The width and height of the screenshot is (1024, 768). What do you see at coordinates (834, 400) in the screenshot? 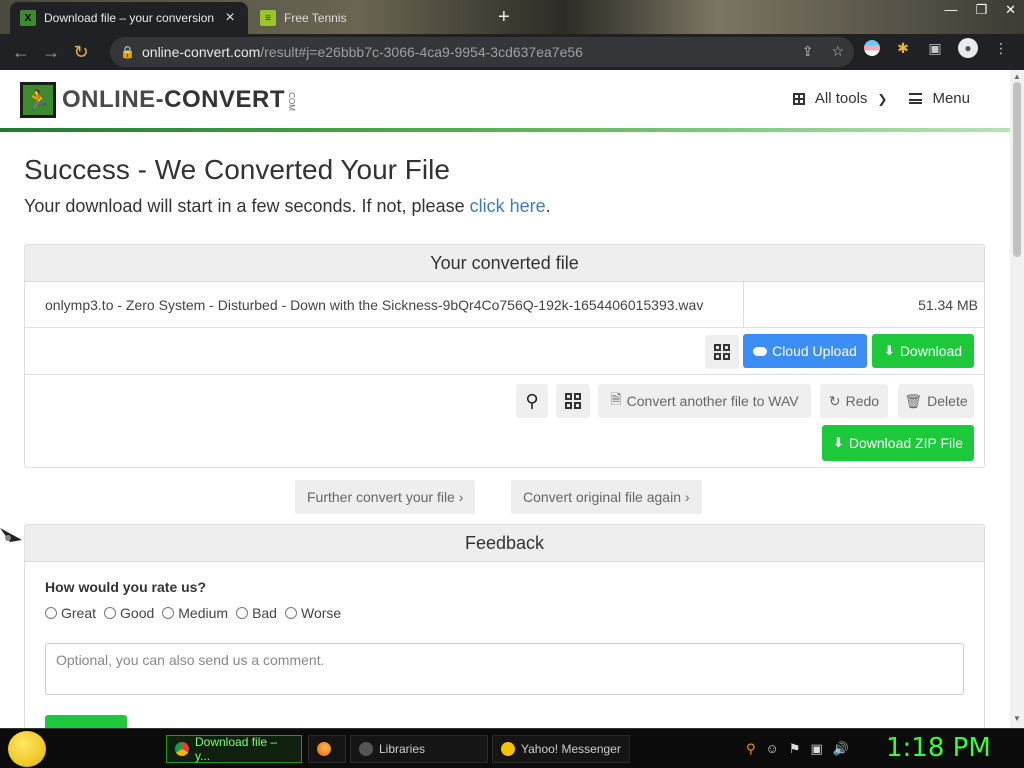
I see `redo-icon: ↻` at bounding box center [834, 400].